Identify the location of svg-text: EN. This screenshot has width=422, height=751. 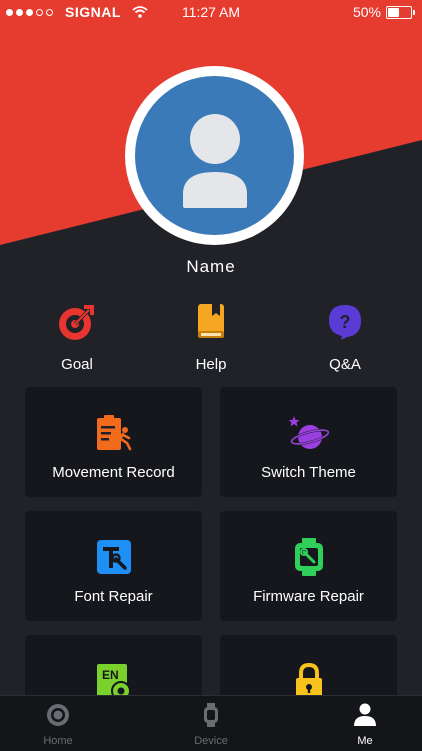
(110, 675).